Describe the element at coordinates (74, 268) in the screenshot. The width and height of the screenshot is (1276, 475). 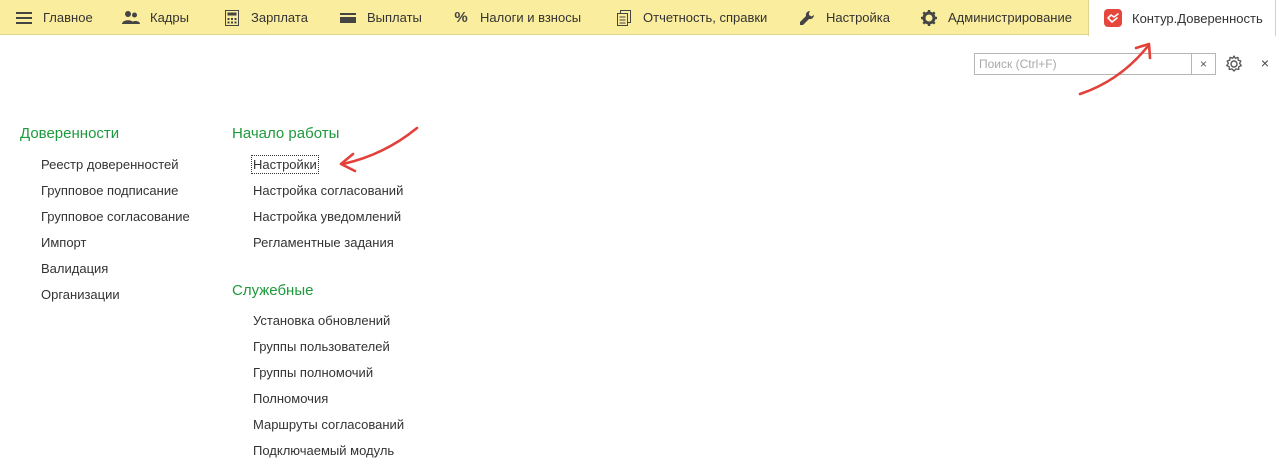
I see `link-validation: Валидация` at that location.